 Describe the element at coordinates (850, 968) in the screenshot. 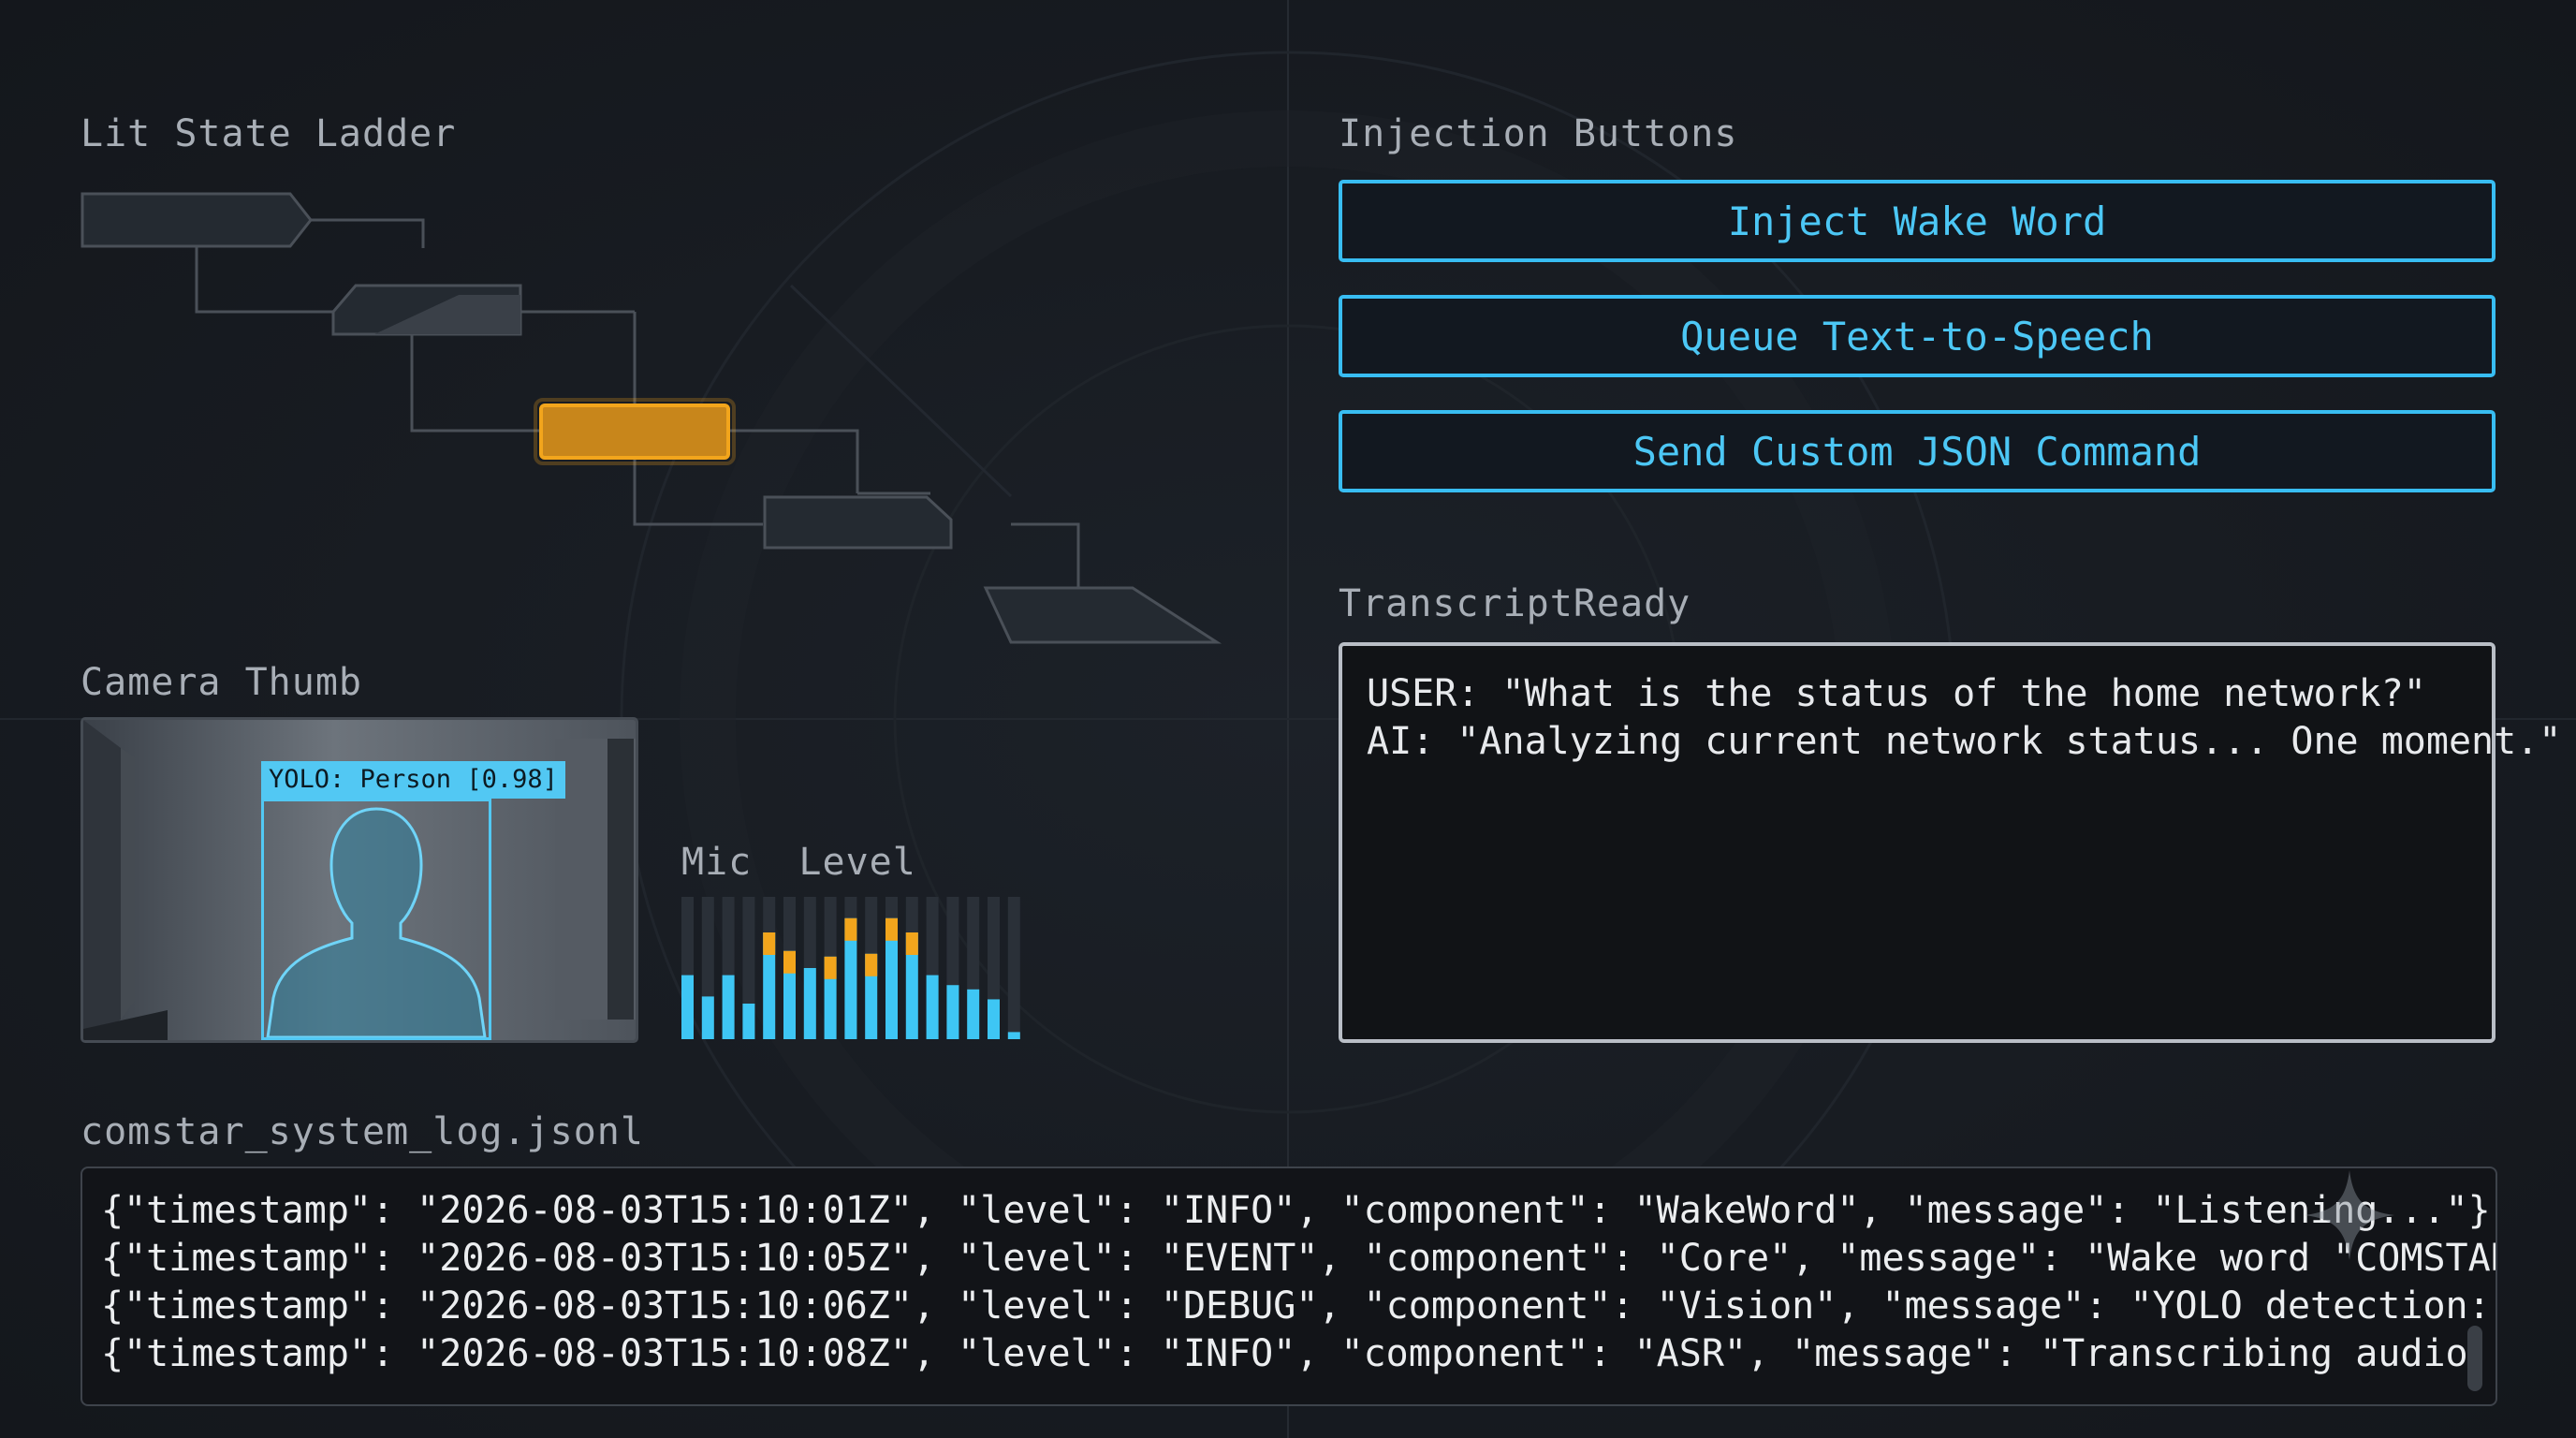

I see `mic-level-meter` at that location.